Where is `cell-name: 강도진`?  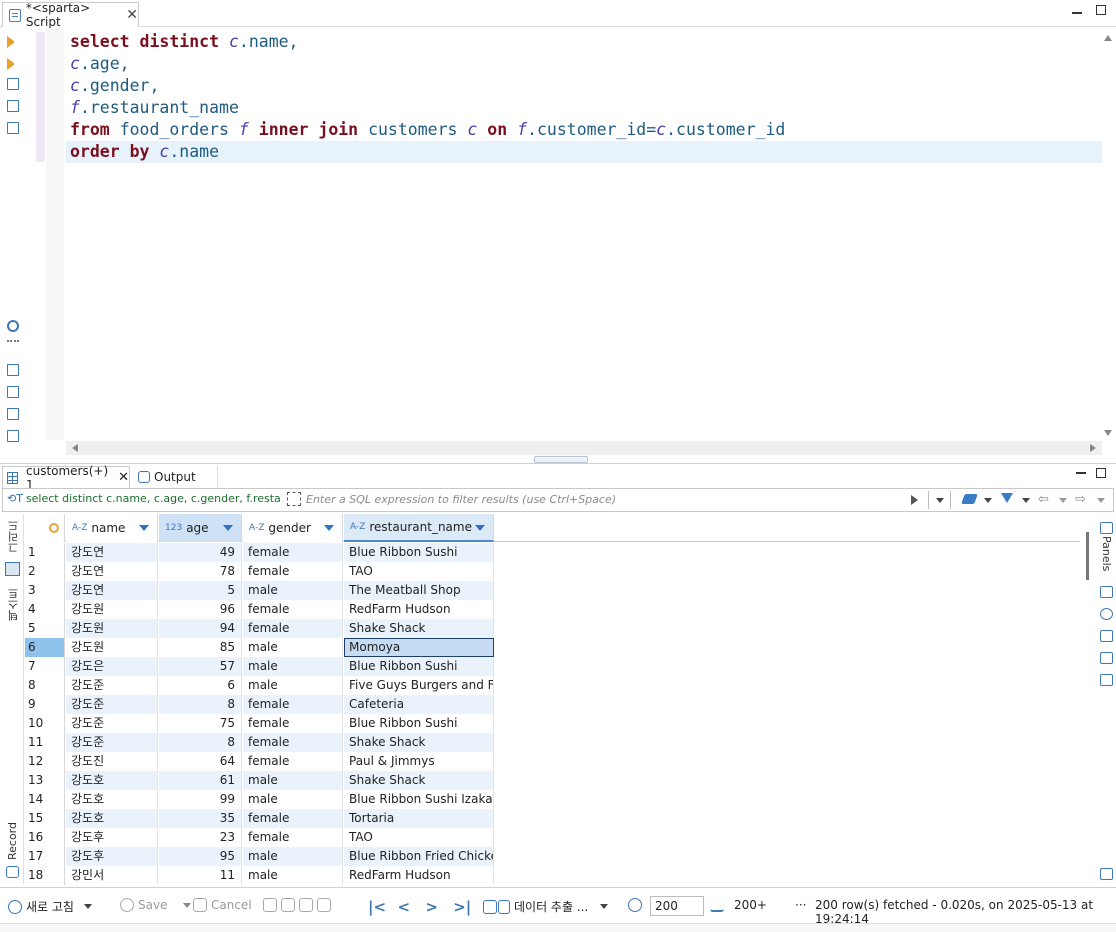 cell-name: 강도진 is located at coordinates (112, 761).